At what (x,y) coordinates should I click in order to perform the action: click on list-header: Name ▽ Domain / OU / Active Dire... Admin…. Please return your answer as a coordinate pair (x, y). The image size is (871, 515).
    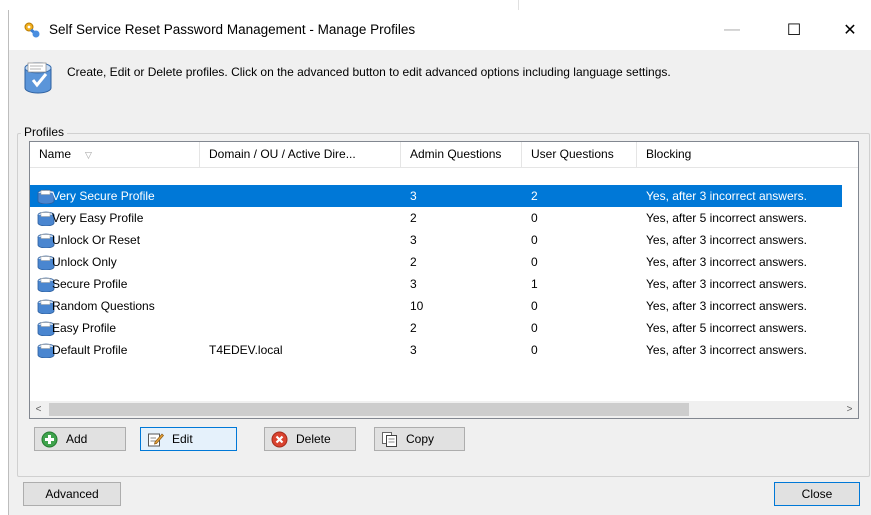
    Looking at the image, I should click on (444, 155).